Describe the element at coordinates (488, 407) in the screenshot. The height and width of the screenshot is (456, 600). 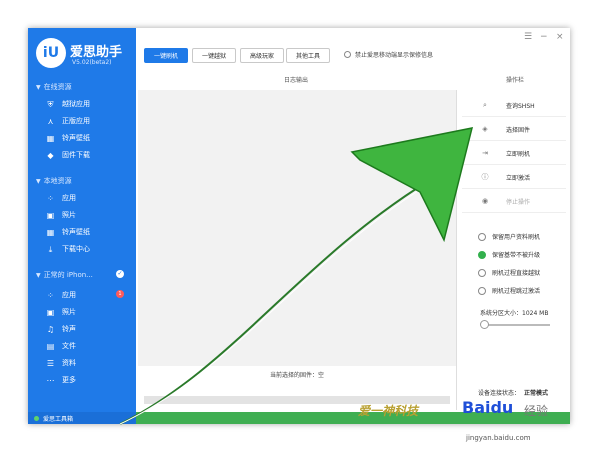
I see `baidu-logo: Baidu` at that location.